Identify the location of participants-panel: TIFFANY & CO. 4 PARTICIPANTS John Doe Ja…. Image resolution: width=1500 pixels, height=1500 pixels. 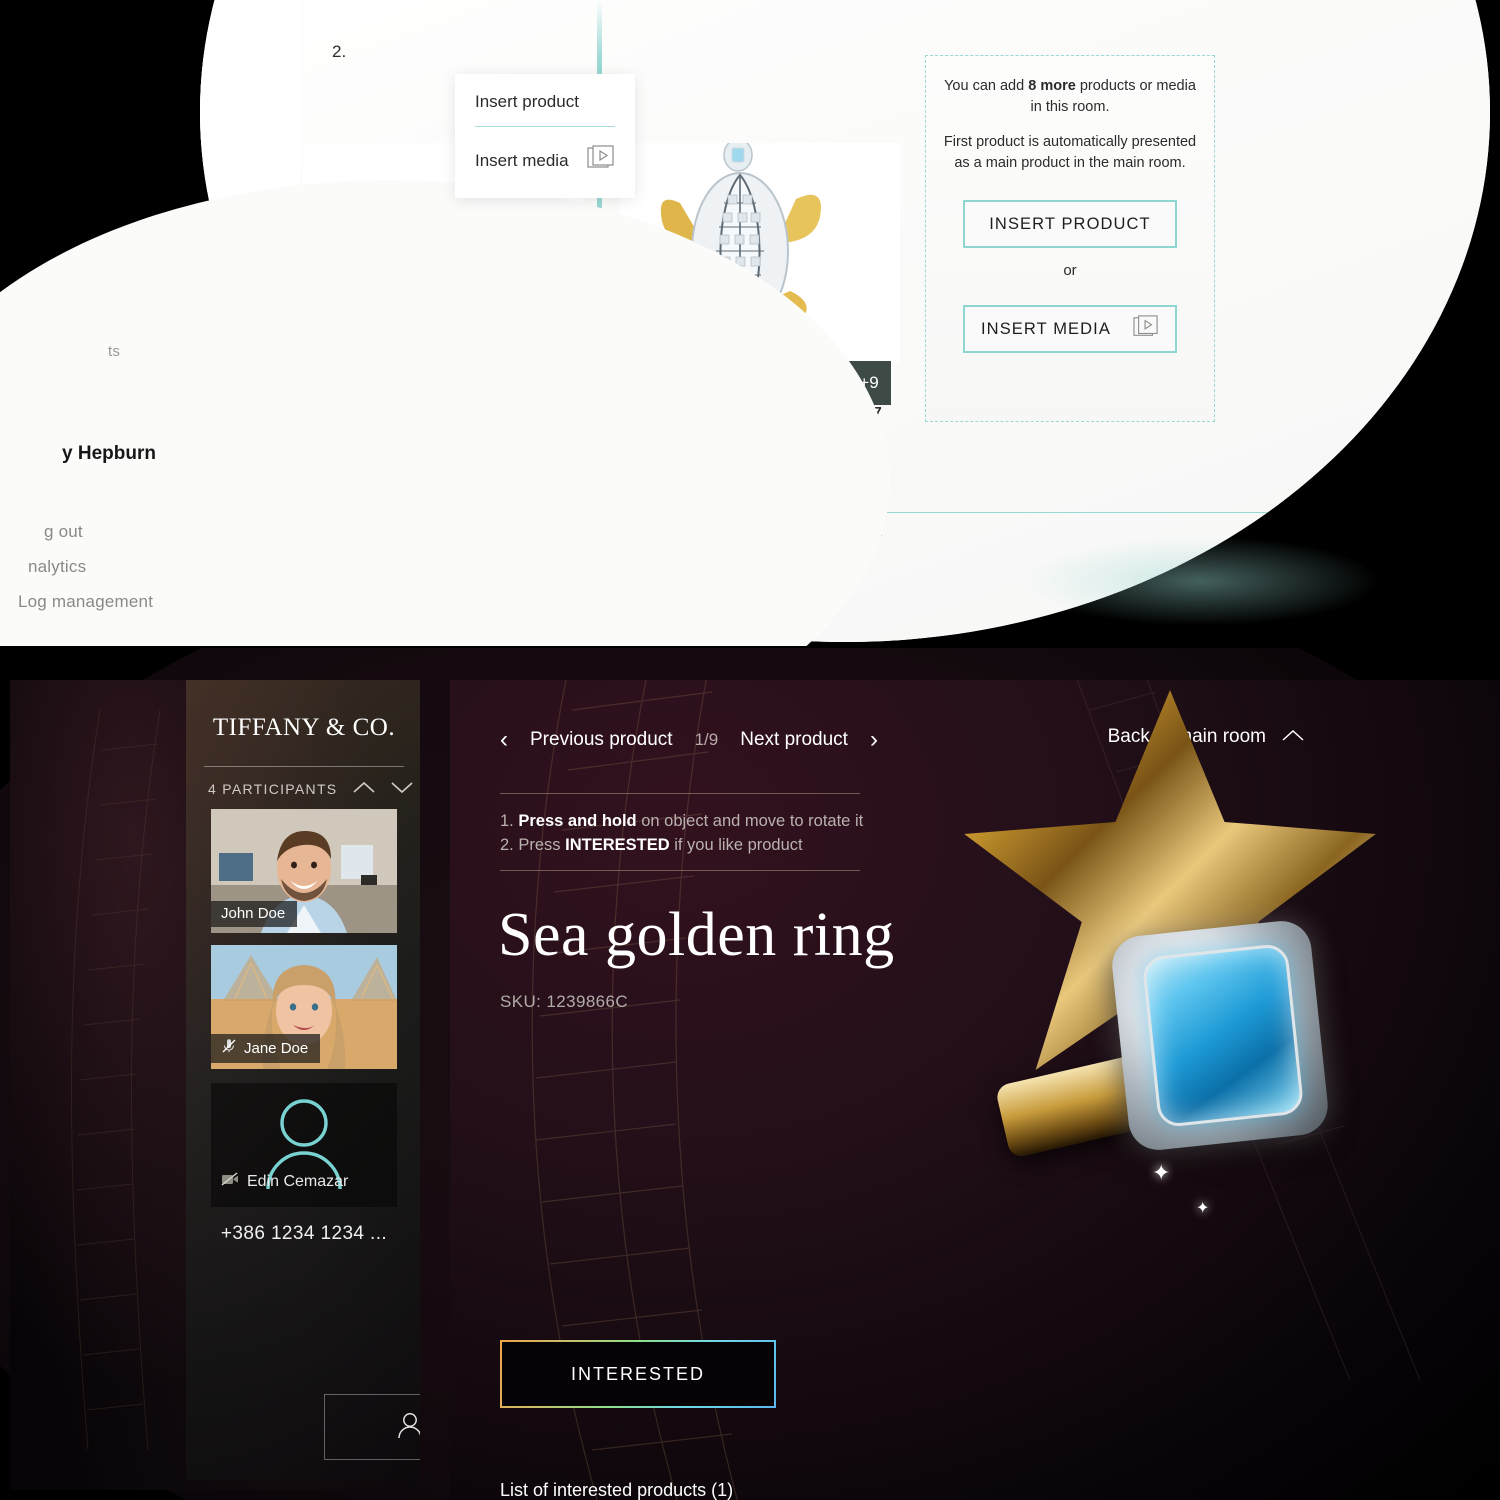
(303, 1080).